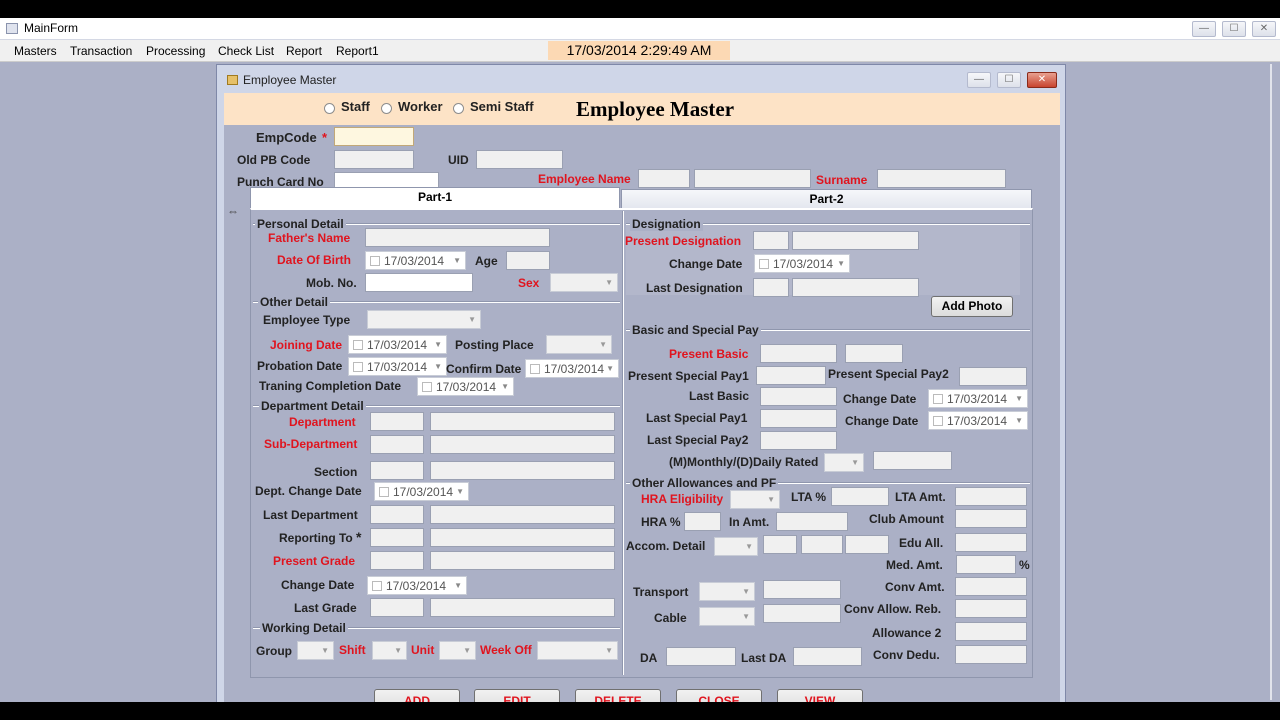 Image resolution: width=1280 pixels, height=720 pixels. What do you see at coordinates (528, 260) in the screenshot?
I see `age-input` at bounding box center [528, 260].